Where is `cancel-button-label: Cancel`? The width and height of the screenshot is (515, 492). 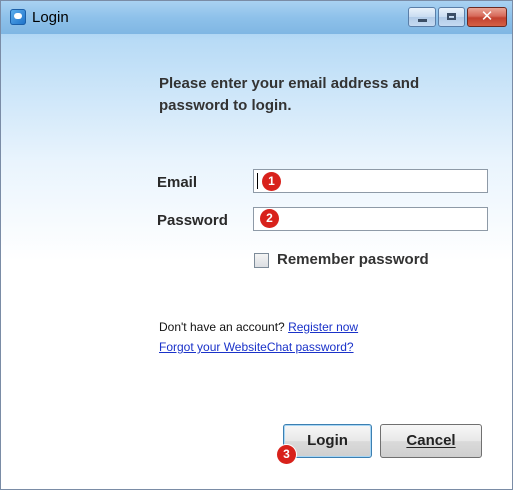 cancel-button-label: Cancel is located at coordinates (431, 440).